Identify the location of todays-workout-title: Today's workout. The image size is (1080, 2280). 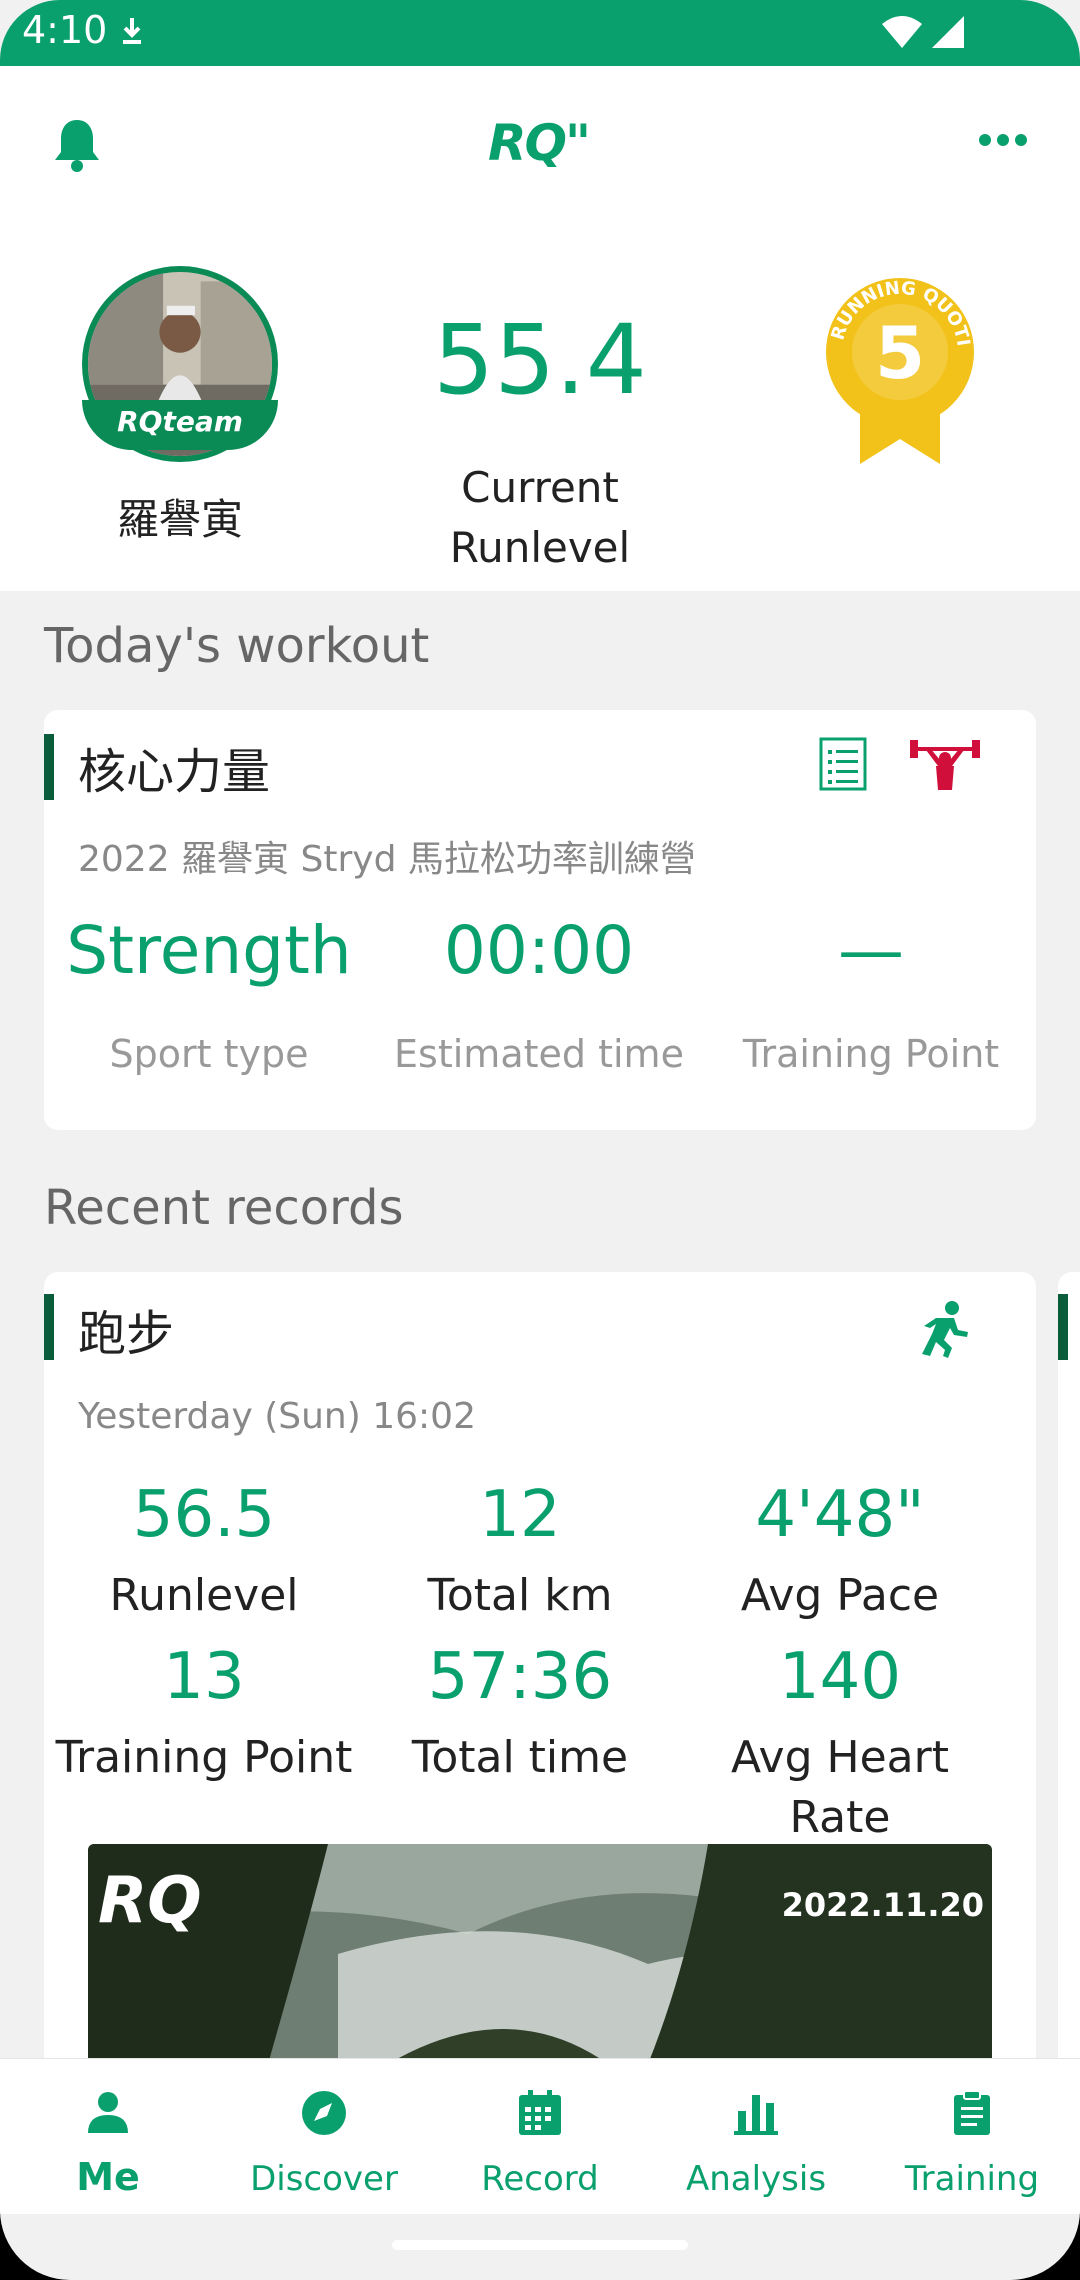
(237, 646).